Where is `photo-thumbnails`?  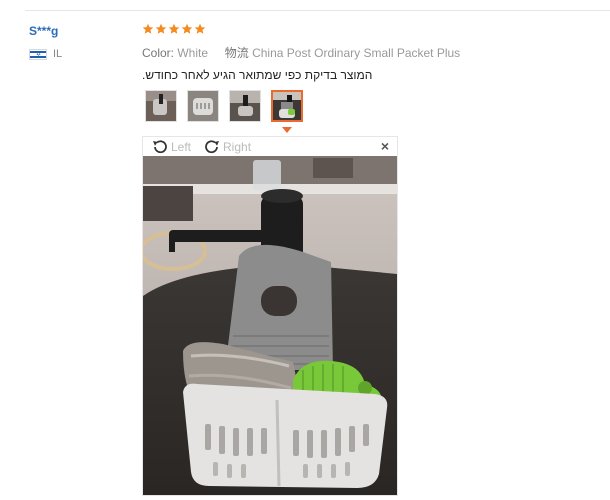
photo-thumbnails is located at coordinates (229, 106).